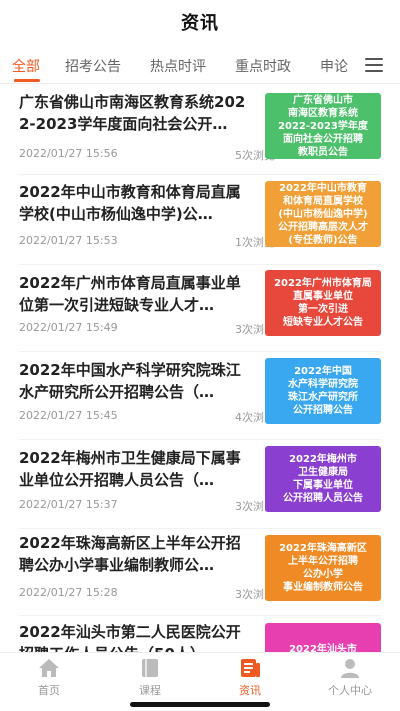 Image resolution: width=400 pixels, height=711 pixels. I want to click on tabbar-label: 个人中心, so click(350, 690).